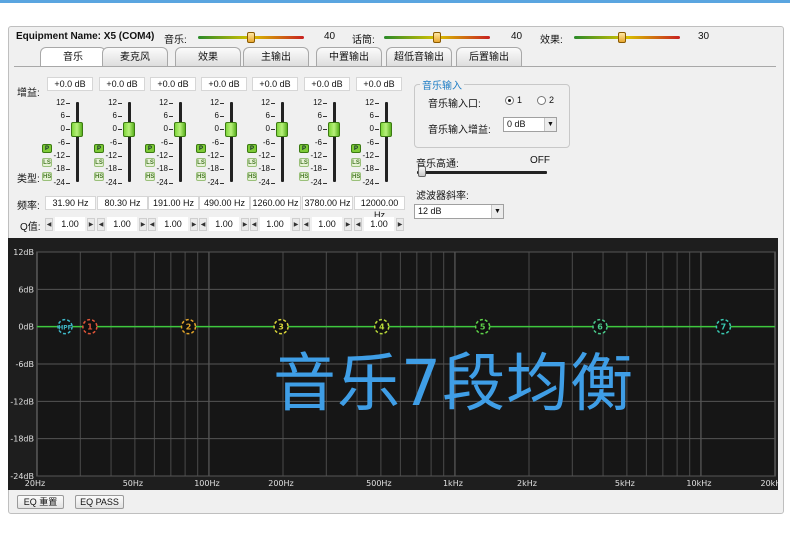  What do you see at coordinates (275, 203) in the screenshot?
I see `freq-value-band-5: 1260.00 Hz` at bounding box center [275, 203].